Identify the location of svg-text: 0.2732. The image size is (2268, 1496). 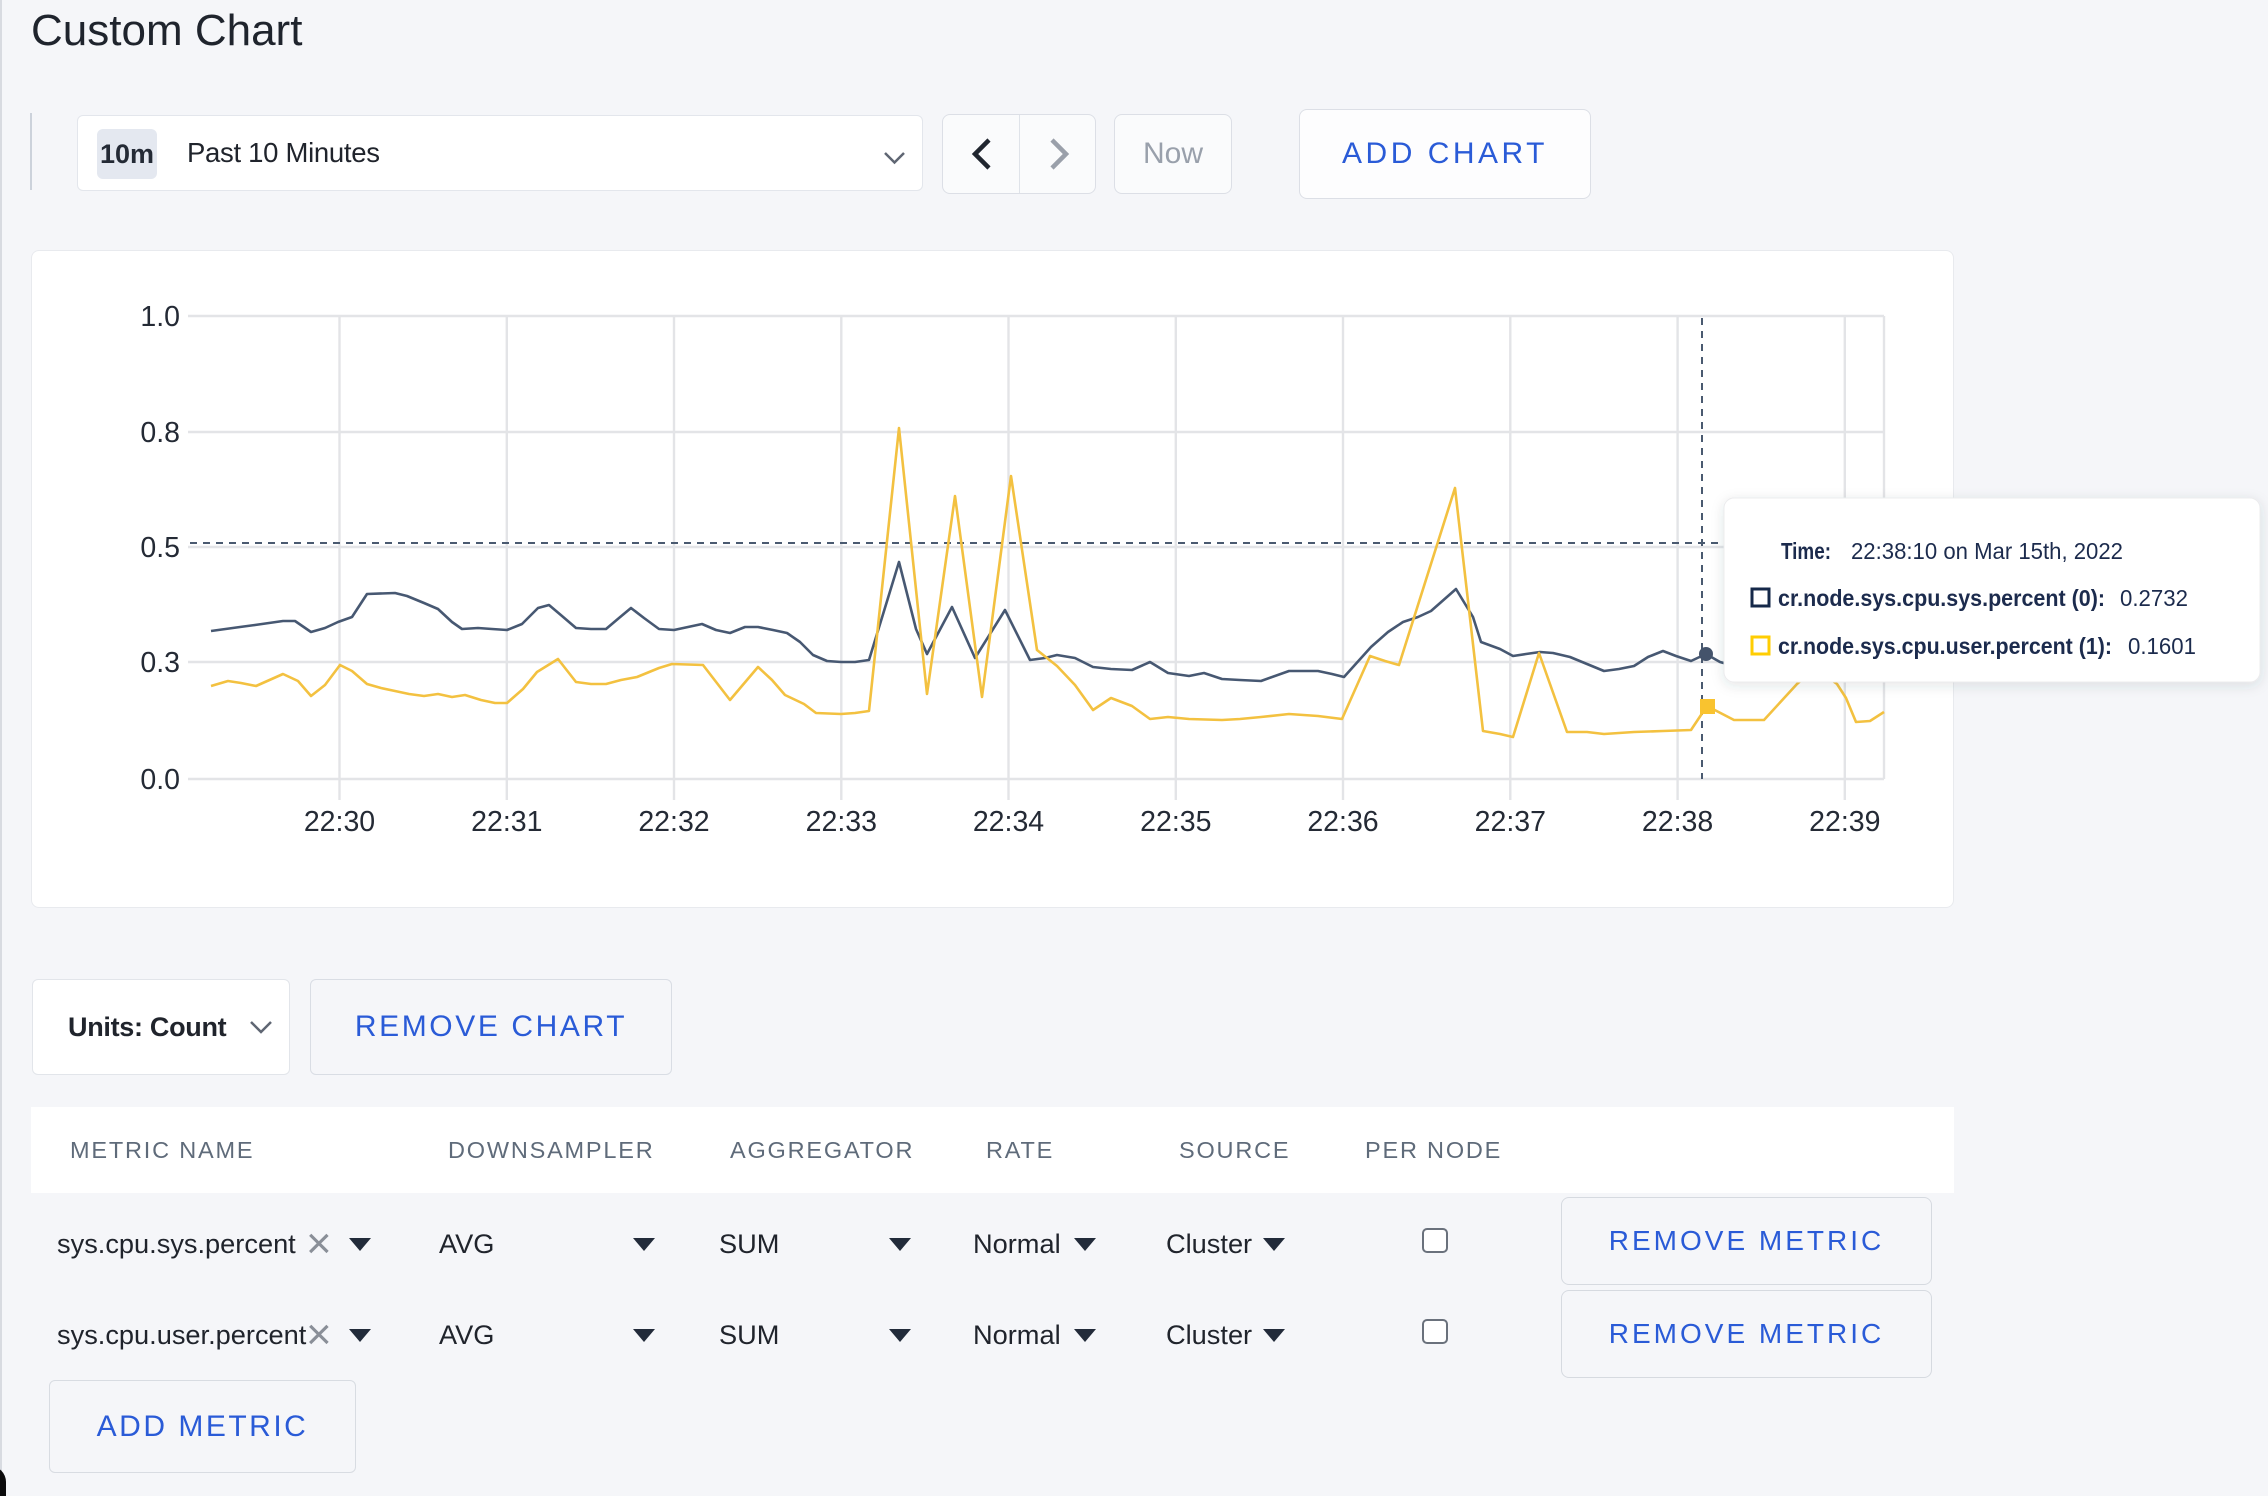
(2154, 598).